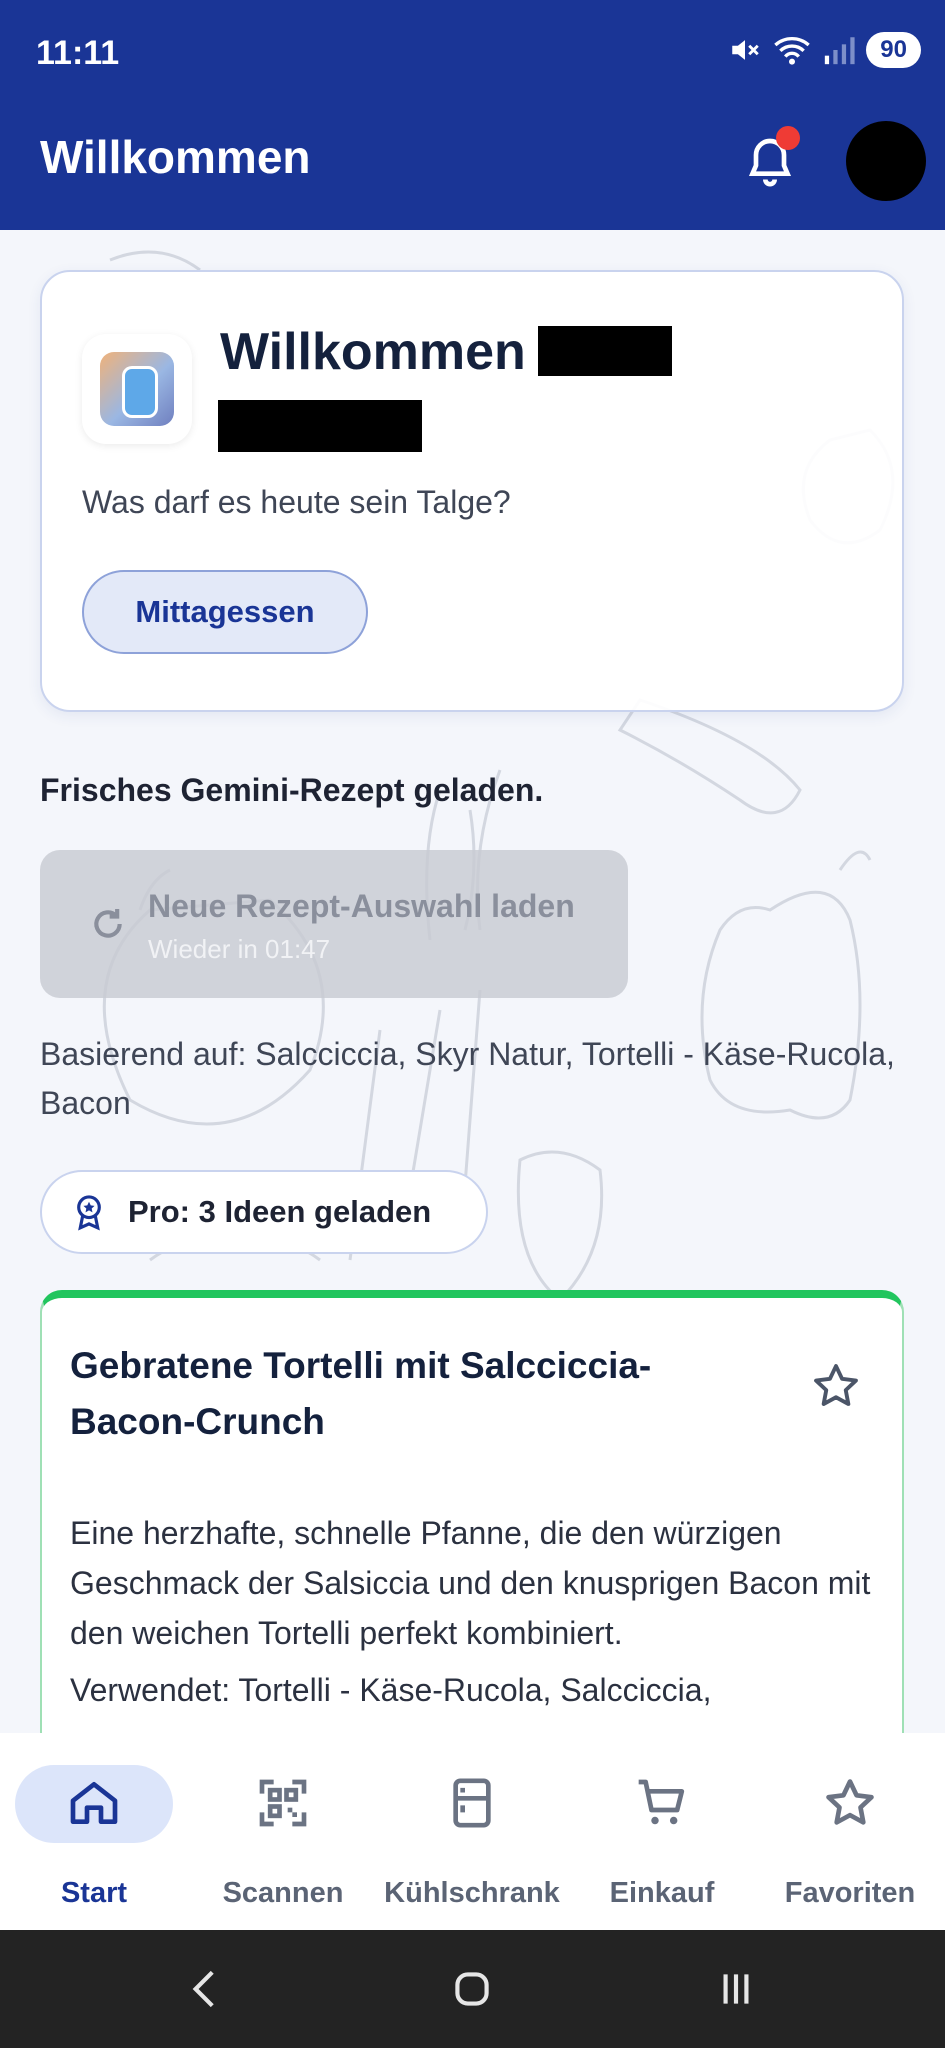 This screenshot has width=945, height=2048. What do you see at coordinates (94, 1803) in the screenshot?
I see `home-icon` at bounding box center [94, 1803].